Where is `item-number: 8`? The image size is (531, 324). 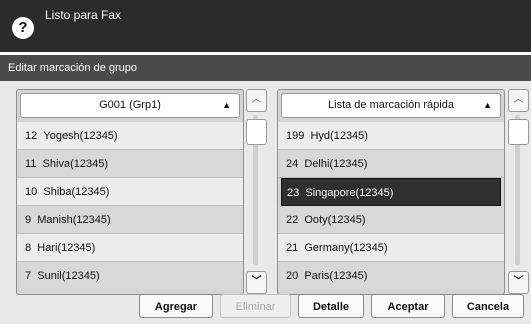
item-number: 8 is located at coordinates (28, 248).